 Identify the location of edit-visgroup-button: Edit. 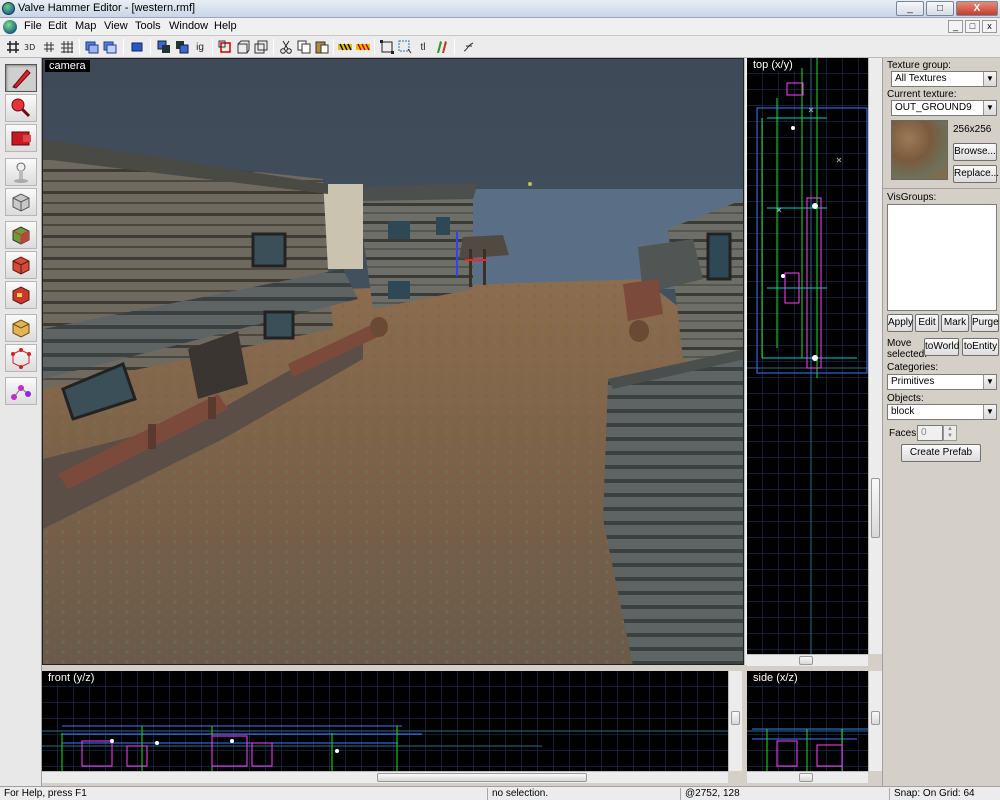
(927, 323).